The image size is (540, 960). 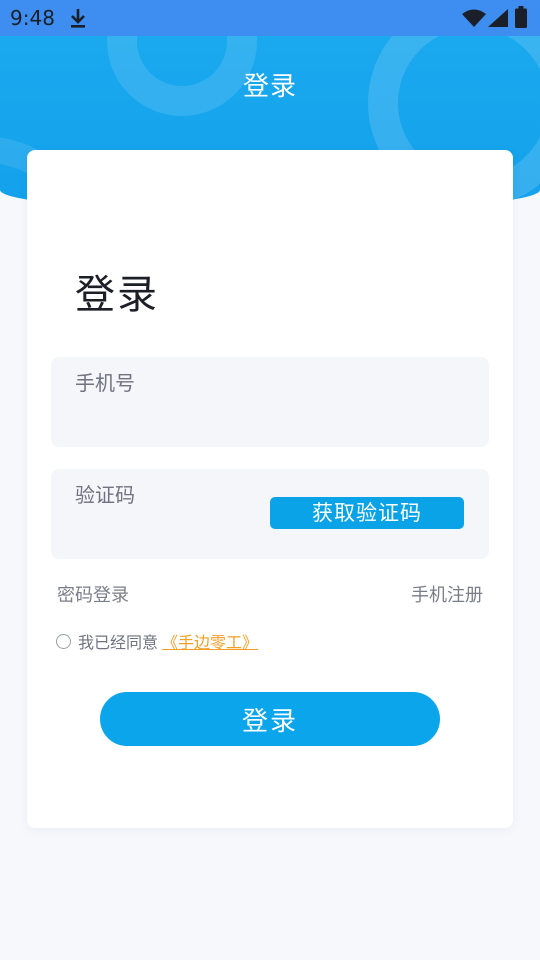 What do you see at coordinates (367, 513) in the screenshot?
I see `get-code-button: 获取验证码` at bounding box center [367, 513].